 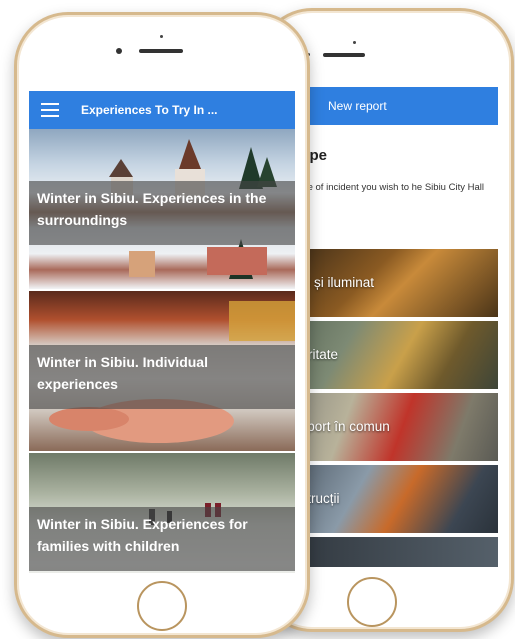 I want to click on category-item: nstrucții, so click(x=390, y=499).